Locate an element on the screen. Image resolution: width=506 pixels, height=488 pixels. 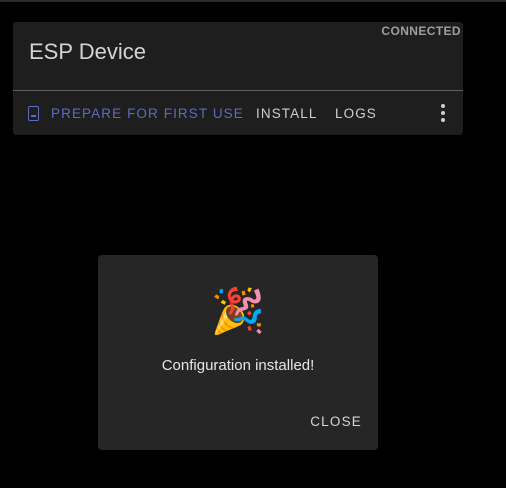
install-label: INSTALL is located at coordinates (287, 113).